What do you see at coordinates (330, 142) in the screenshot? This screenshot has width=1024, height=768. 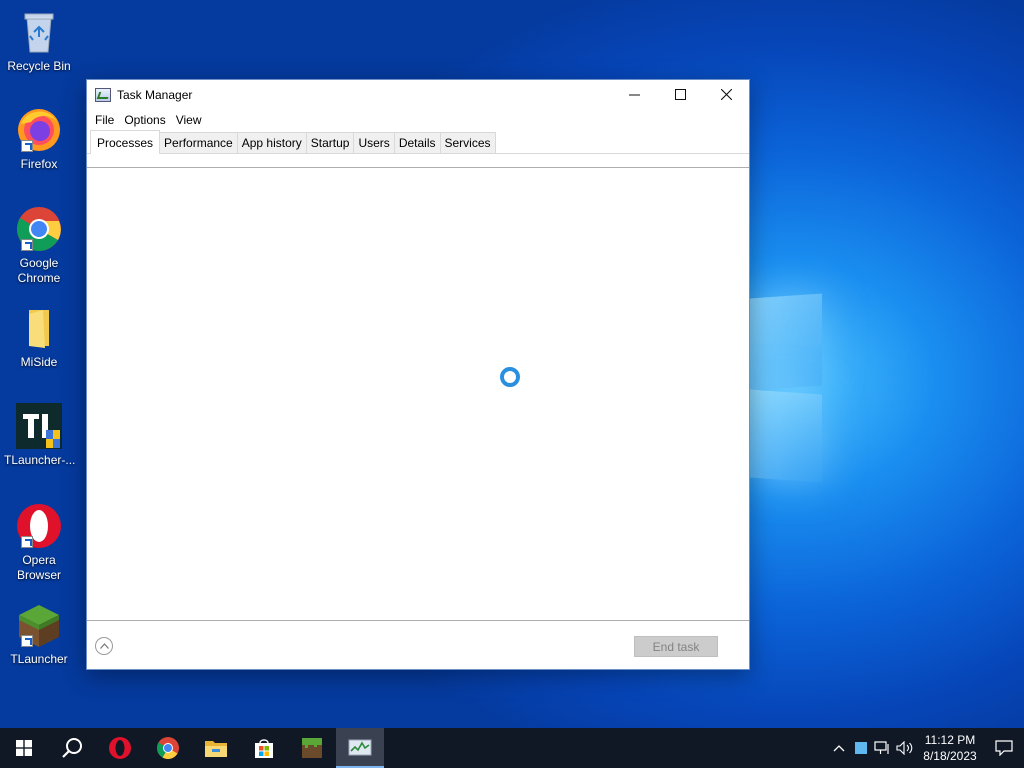 I see `tab-startup: Startup` at bounding box center [330, 142].